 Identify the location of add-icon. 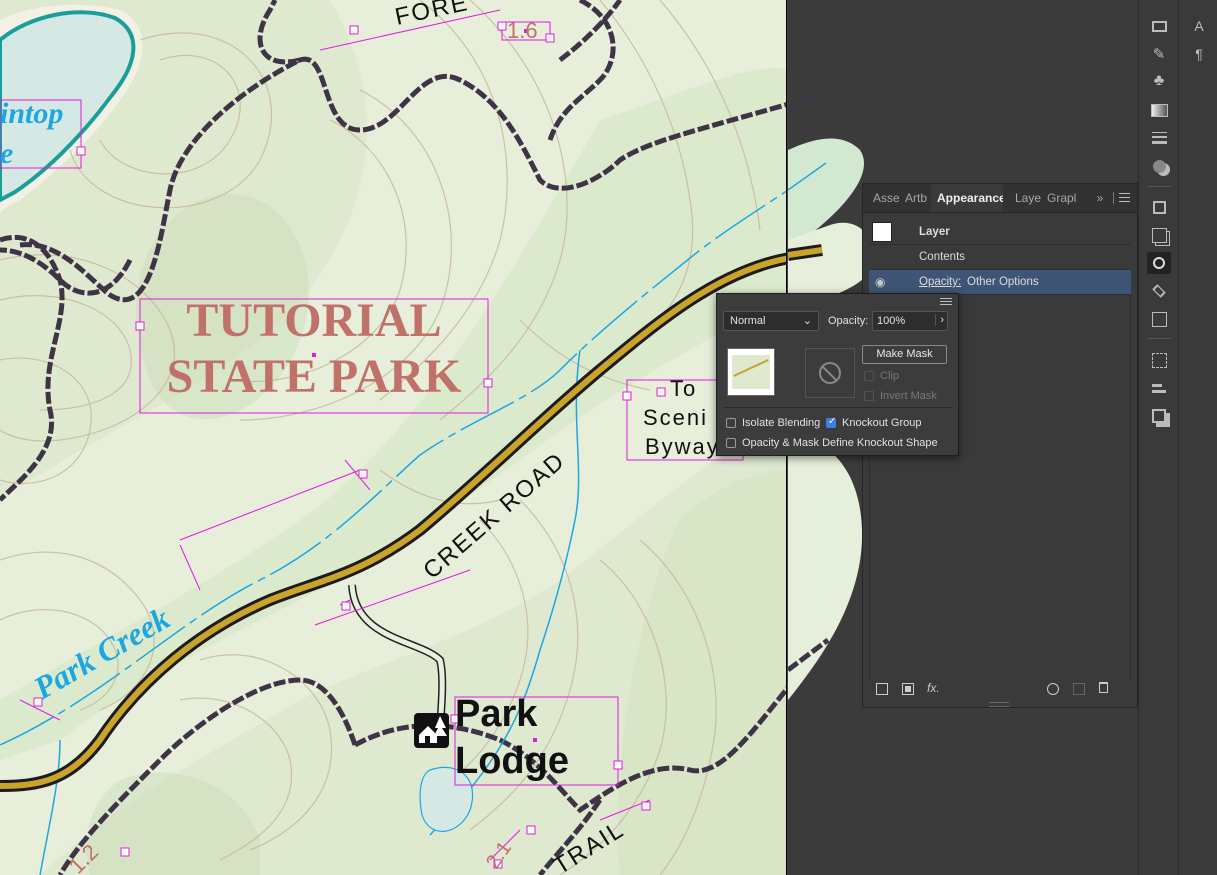
(1079, 689).